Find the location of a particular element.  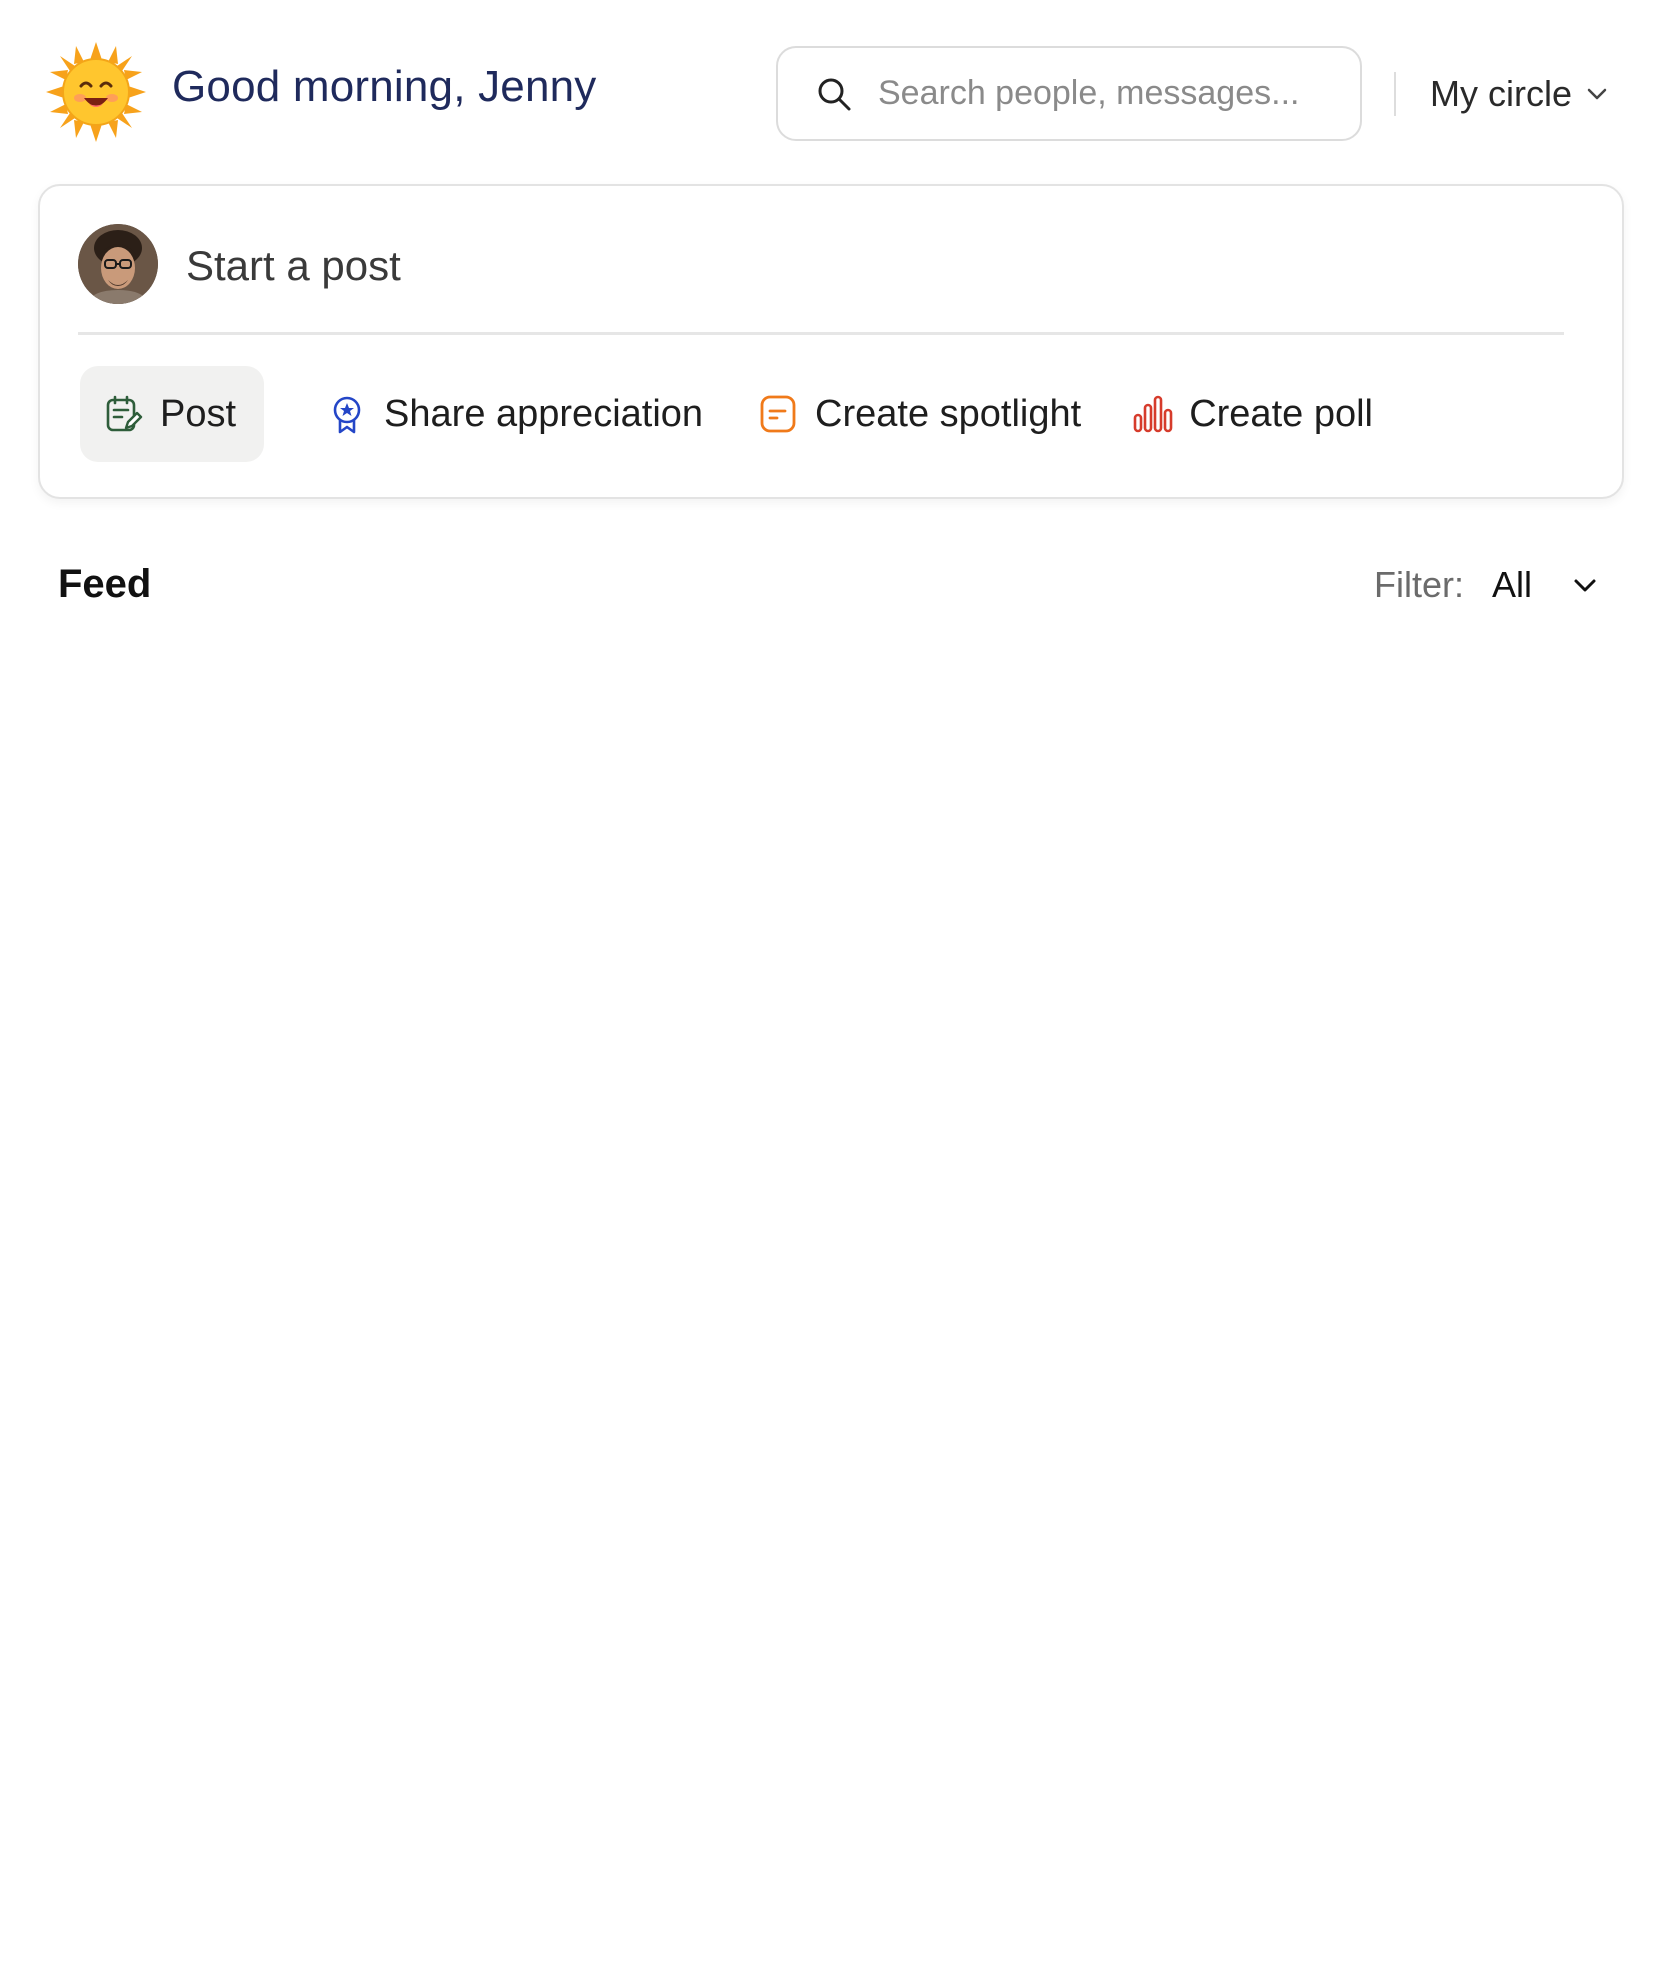

share-appreciation-button: Share appreciation is located at coordinates (514, 414).